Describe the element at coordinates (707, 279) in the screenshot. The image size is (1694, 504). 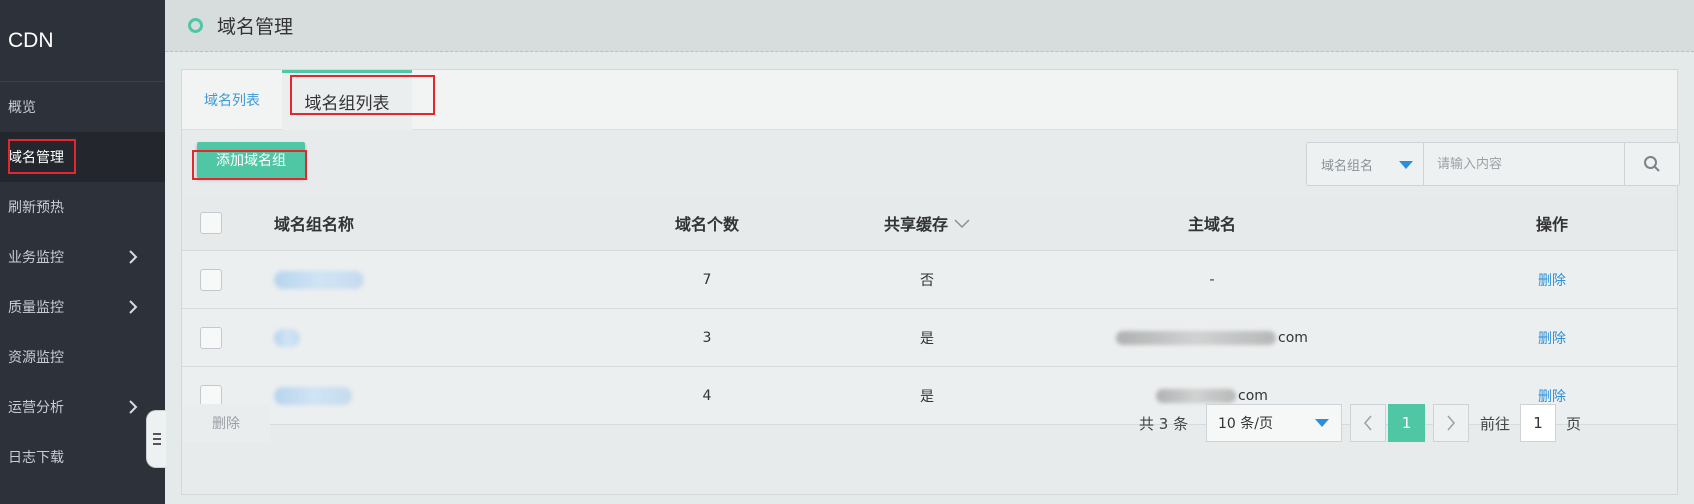
I see `domain-count: 7` at that location.